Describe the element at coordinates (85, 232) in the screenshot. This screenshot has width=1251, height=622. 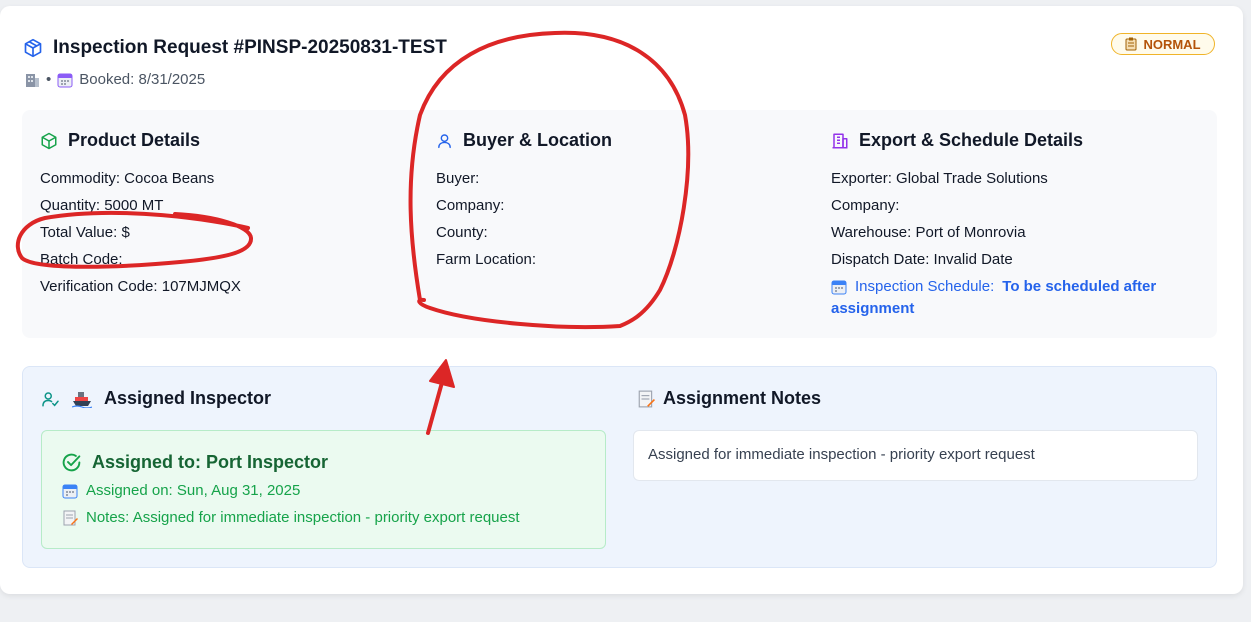
I see `total-value-line: Total Value: $` at that location.